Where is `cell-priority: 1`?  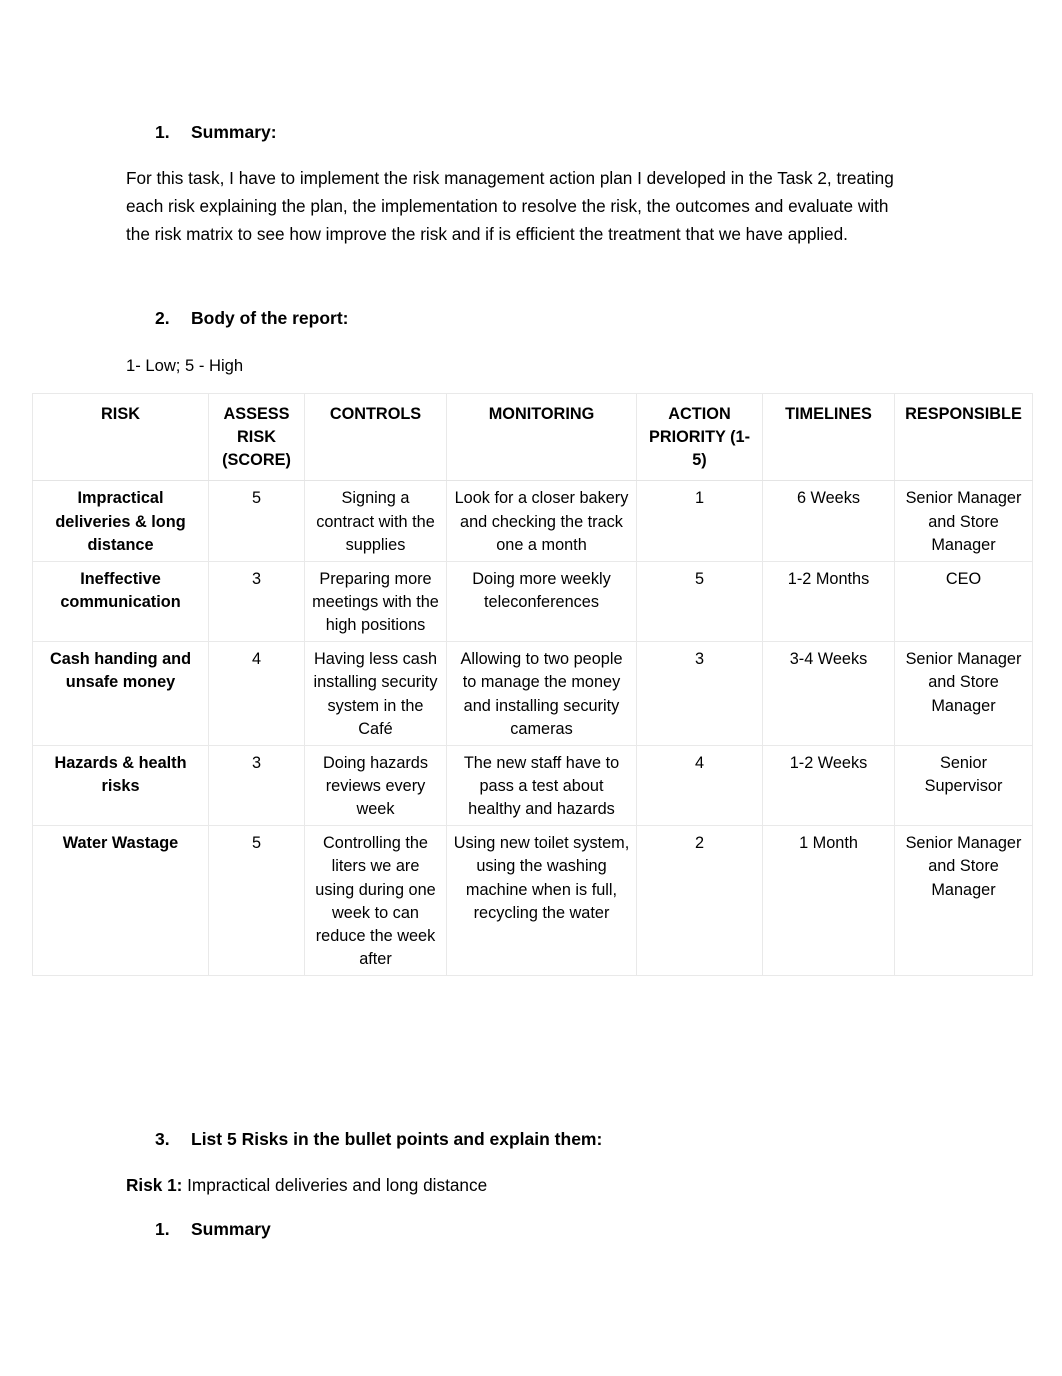 cell-priority: 1 is located at coordinates (699, 521).